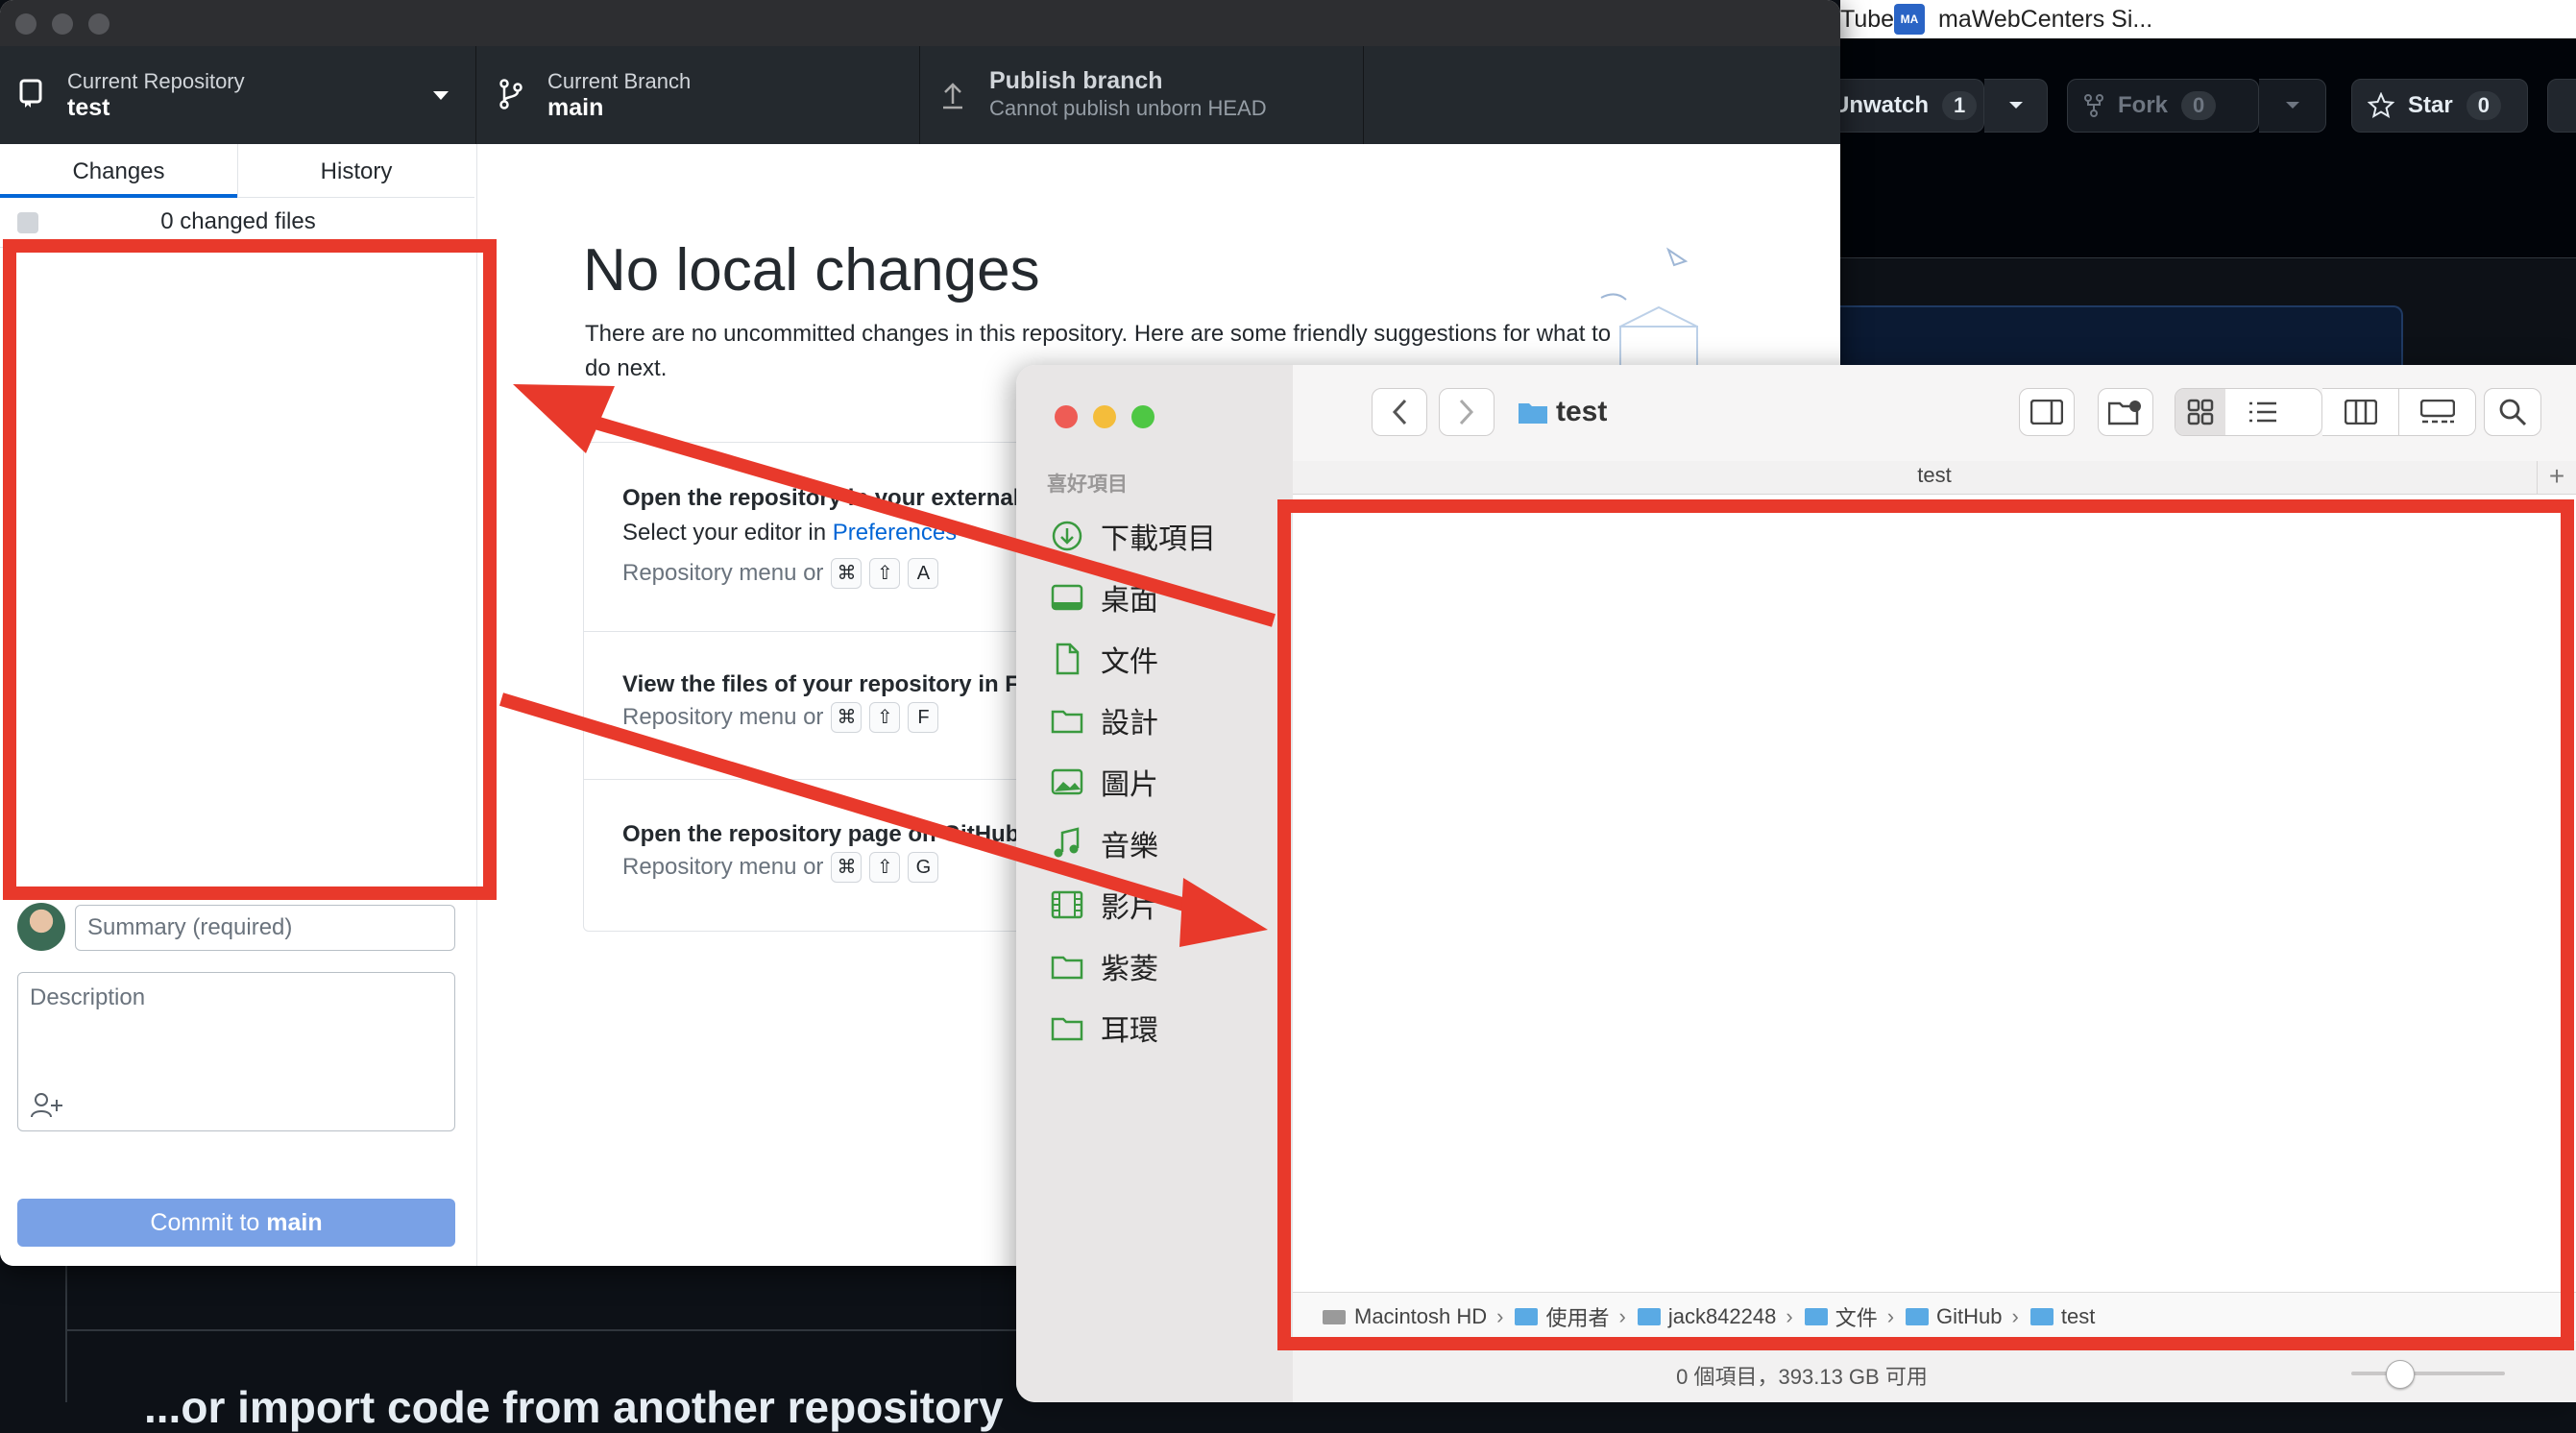  I want to click on a-key: A, so click(923, 573).